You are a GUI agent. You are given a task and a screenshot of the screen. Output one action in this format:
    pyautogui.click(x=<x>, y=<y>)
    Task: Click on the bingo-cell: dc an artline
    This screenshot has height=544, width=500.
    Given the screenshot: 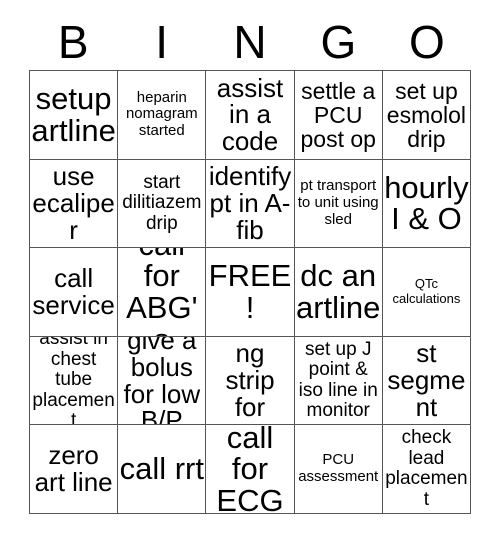 What is the action you would take?
    pyautogui.click(x=338, y=292)
    